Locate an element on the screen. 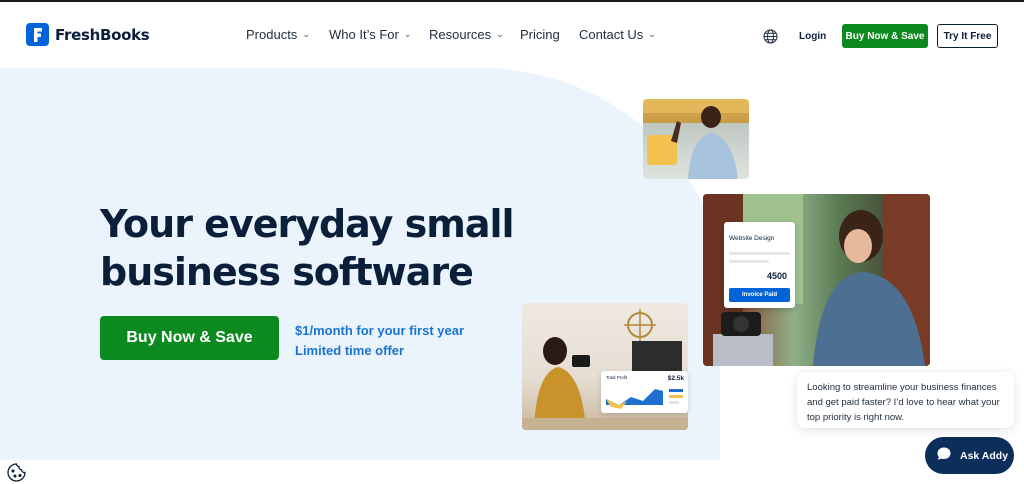 The height and width of the screenshot is (484, 1024). invoice-card: Website Design 4500 Invoice Paid is located at coordinates (759, 265).